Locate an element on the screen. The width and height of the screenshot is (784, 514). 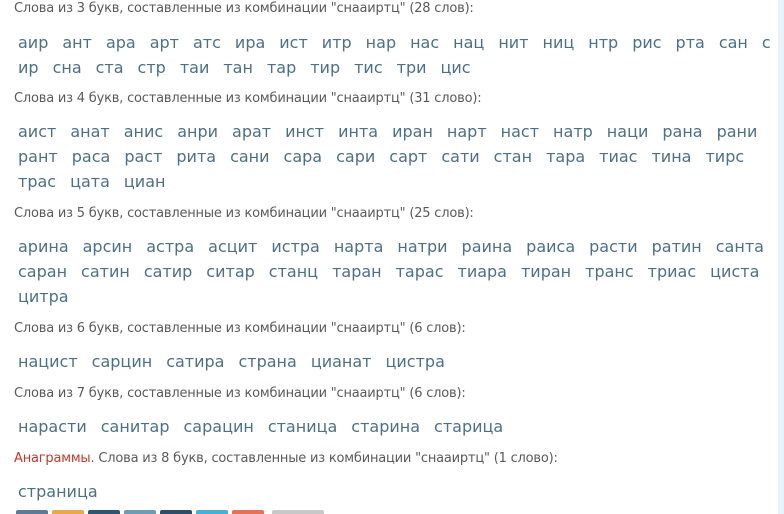
word-link: арт is located at coordinates (164, 42).